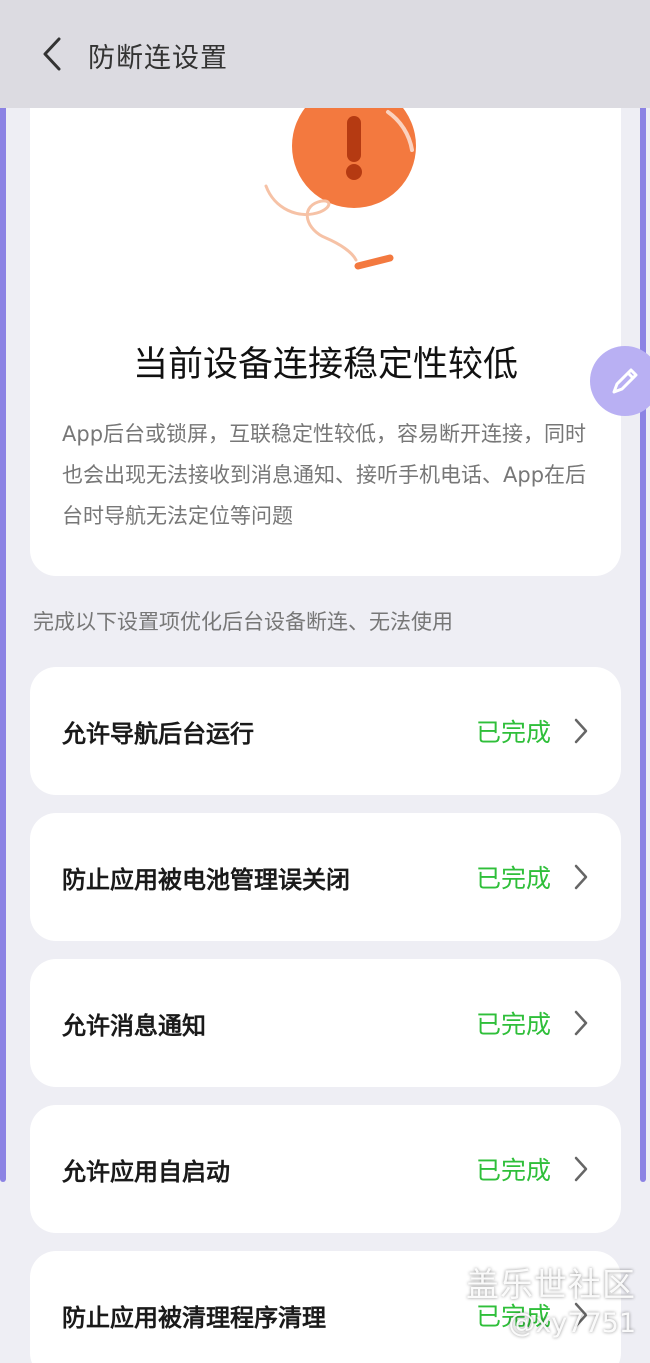  Describe the element at coordinates (3, 622) in the screenshot. I see `edge-accent-left` at that location.